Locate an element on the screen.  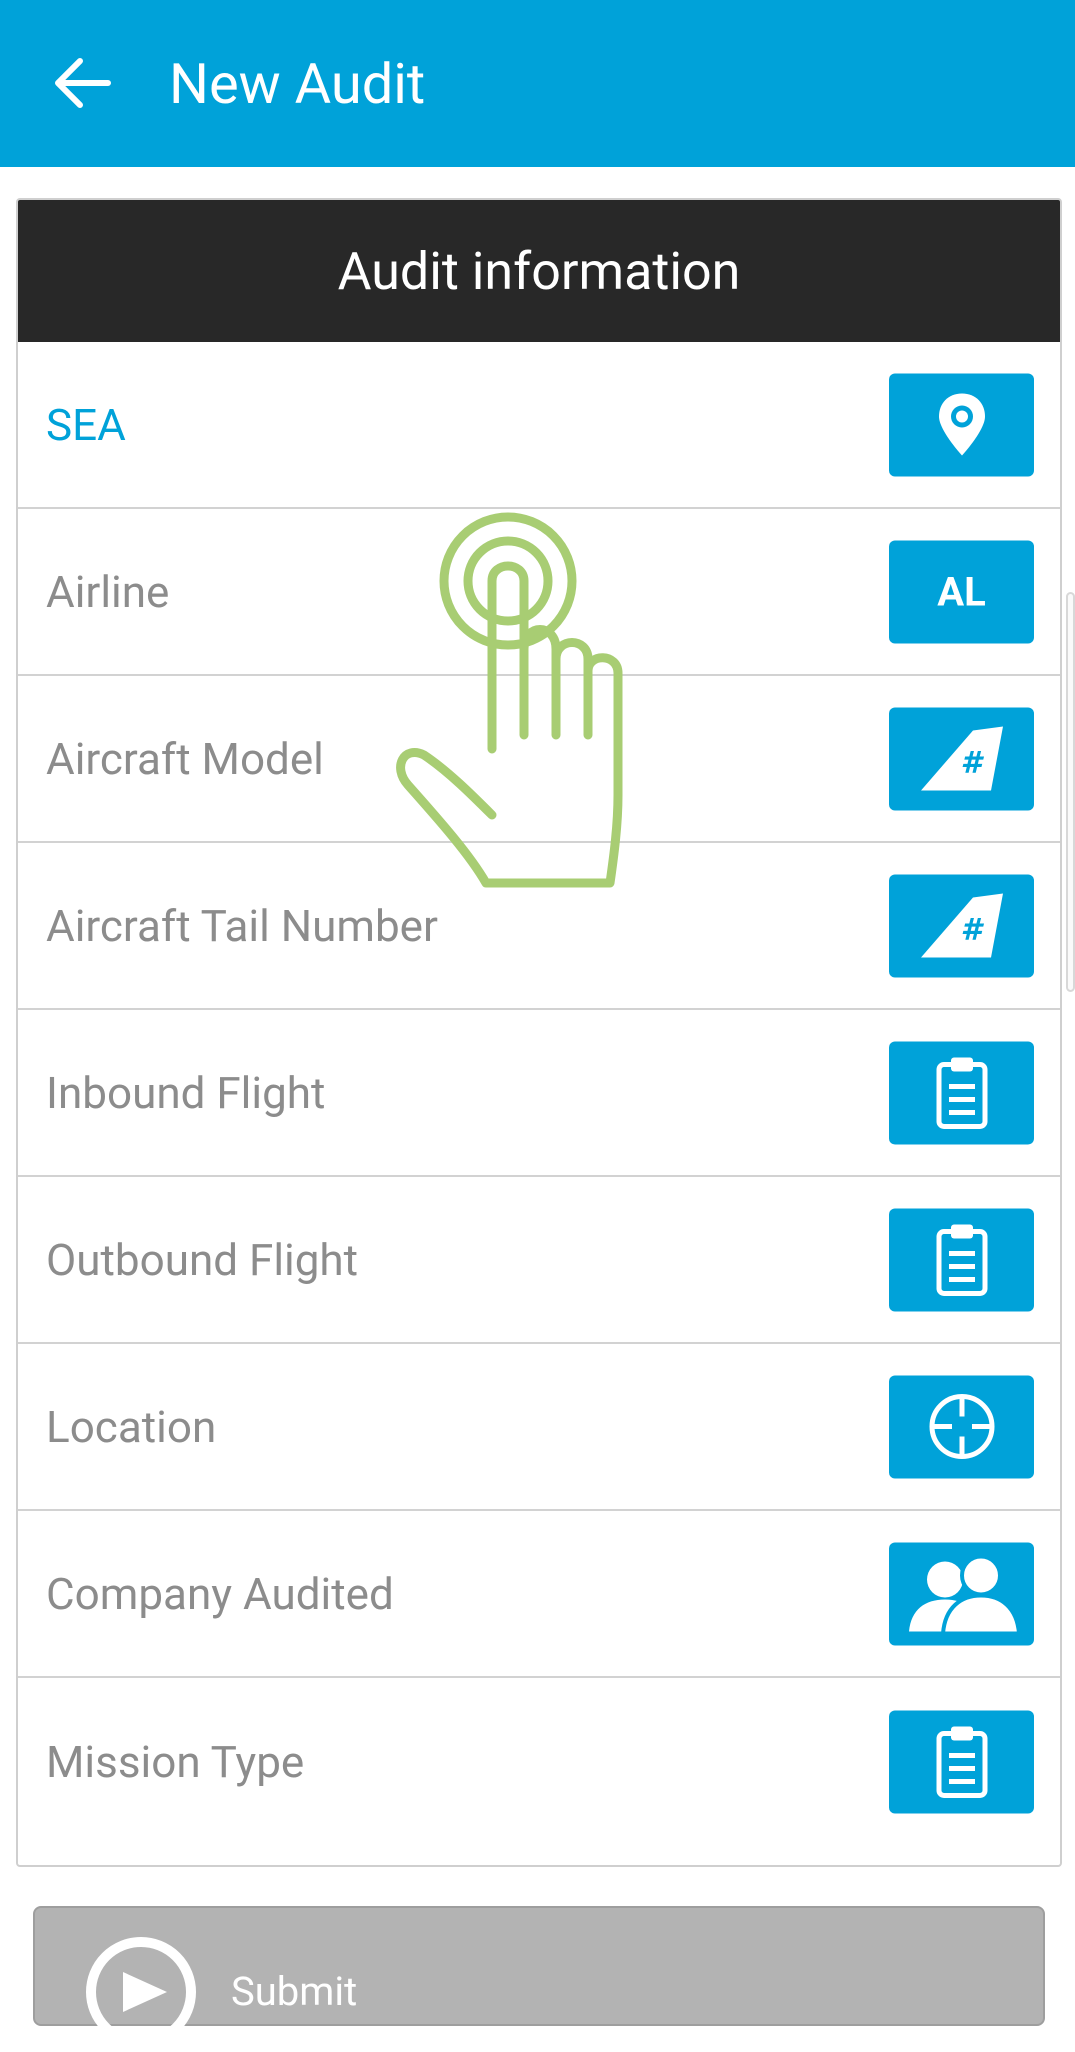
row-label: Mission Type is located at coordinates (175, 1761).